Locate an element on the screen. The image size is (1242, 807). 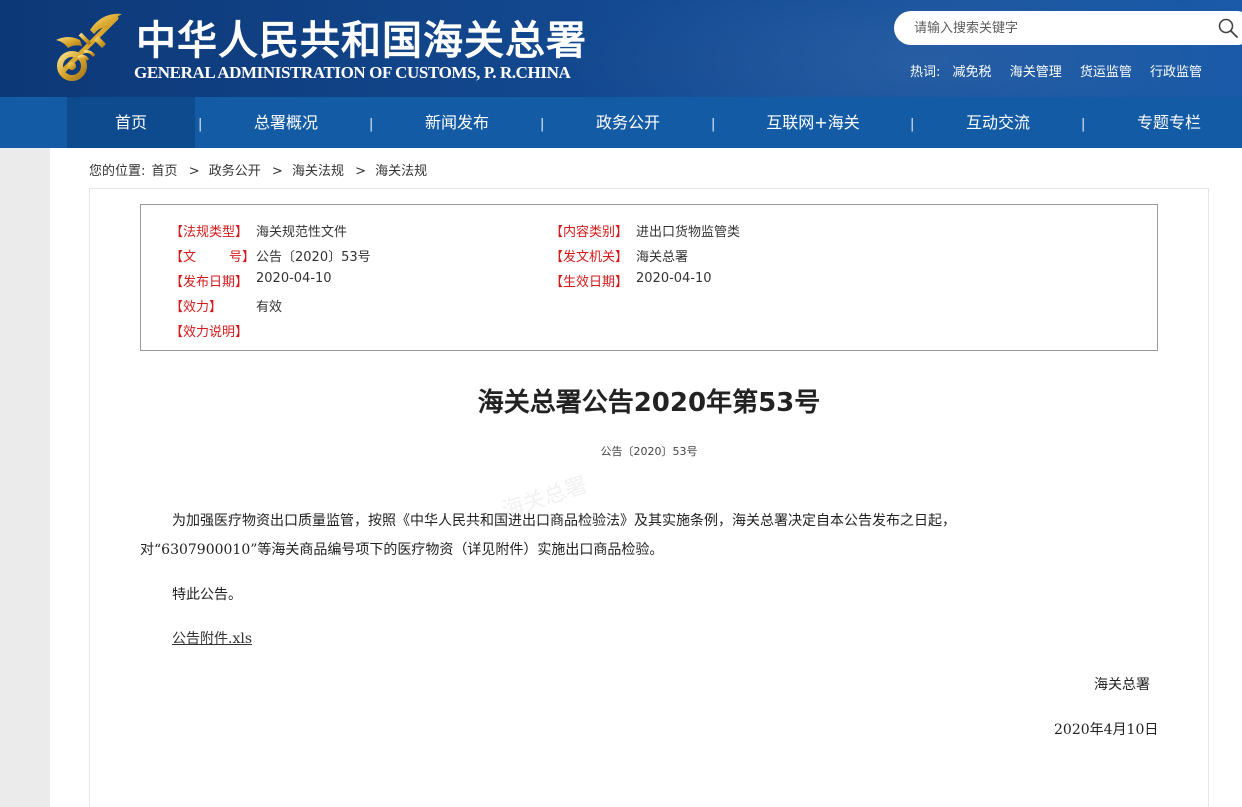
meta-value: 有效 is located at coordinates (269, 307).